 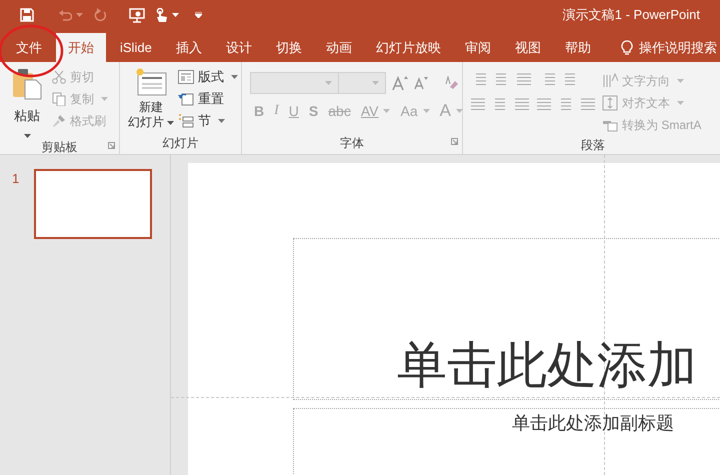 What do you see at coordinates (527, 47) in the screenshot?
I see `ribbon-tab: 视图` at bounding box center [527, 47].